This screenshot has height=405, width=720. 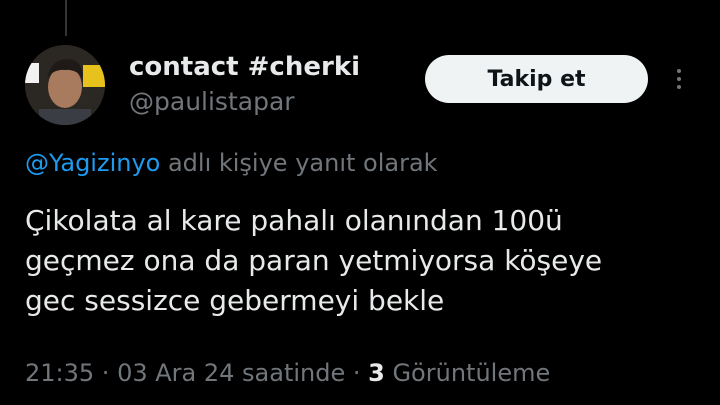 I want to click on follow-button: Takip et, so click(x=536, y=79).